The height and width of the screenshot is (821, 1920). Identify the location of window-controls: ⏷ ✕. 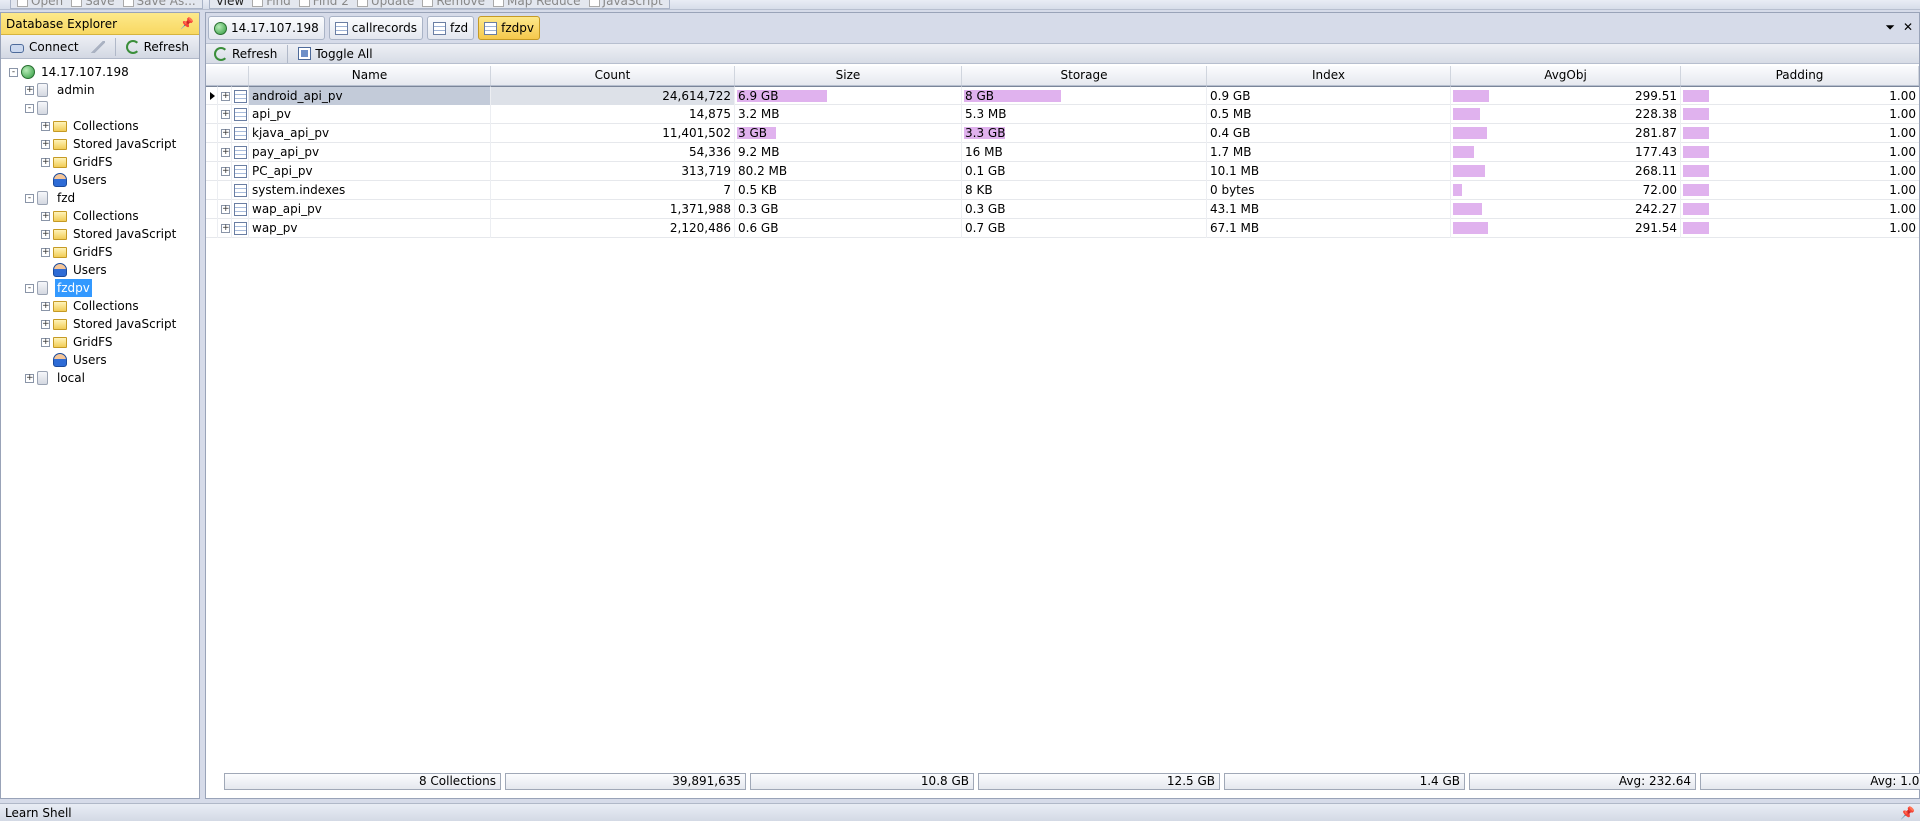
(1899, 27).